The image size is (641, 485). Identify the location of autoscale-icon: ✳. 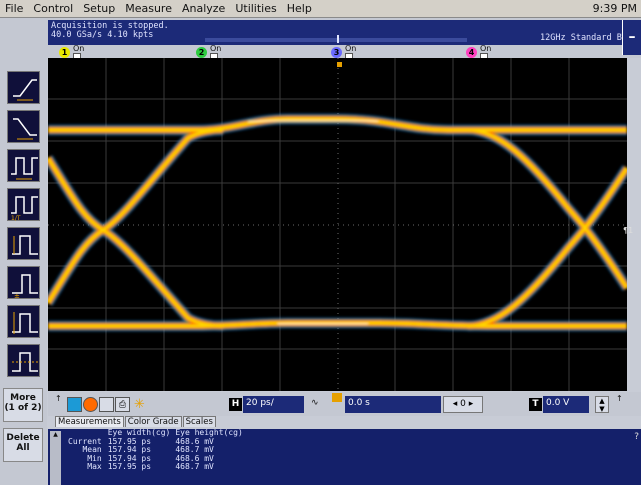
(141, 404).